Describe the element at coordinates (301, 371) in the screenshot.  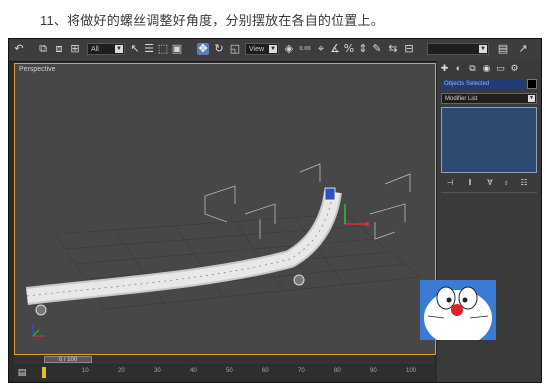
I see `track-tick: 70` at that location.